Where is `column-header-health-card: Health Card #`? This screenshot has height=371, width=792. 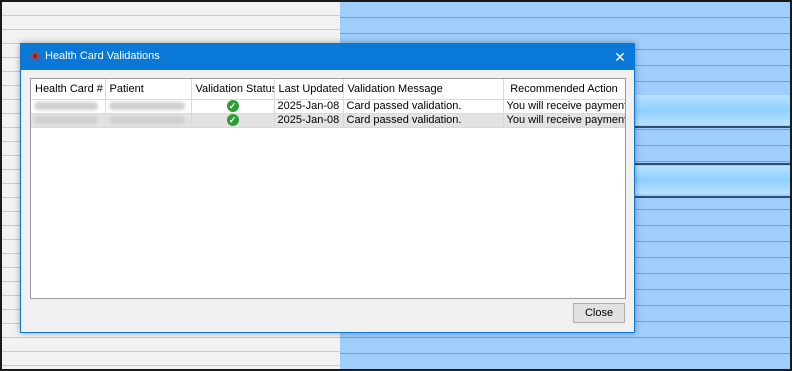 column-header-health-card: Health Card # is located at coordinates (68, 89).